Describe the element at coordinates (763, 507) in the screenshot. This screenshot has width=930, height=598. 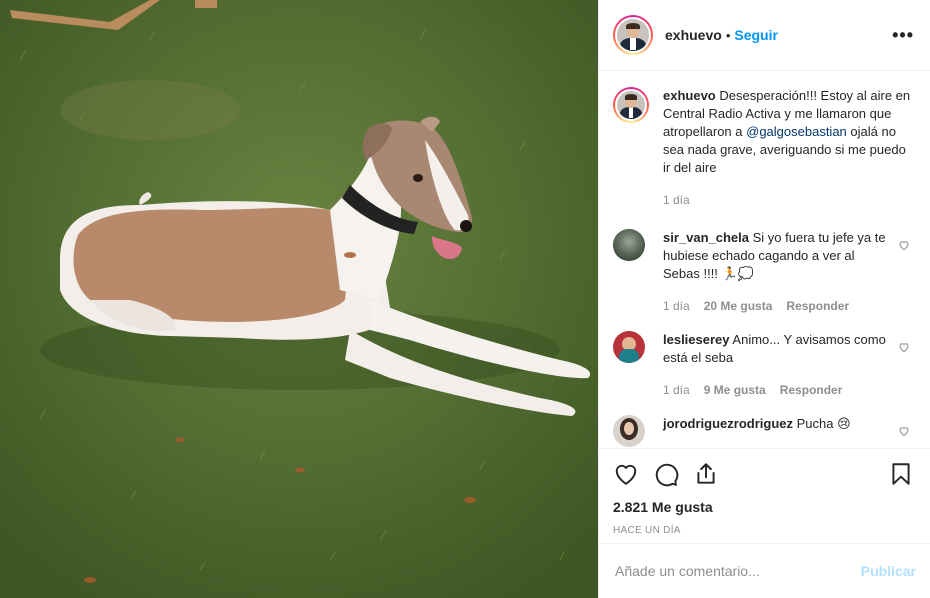
I see `likes-count: 2.821 Me gusta` at that location.